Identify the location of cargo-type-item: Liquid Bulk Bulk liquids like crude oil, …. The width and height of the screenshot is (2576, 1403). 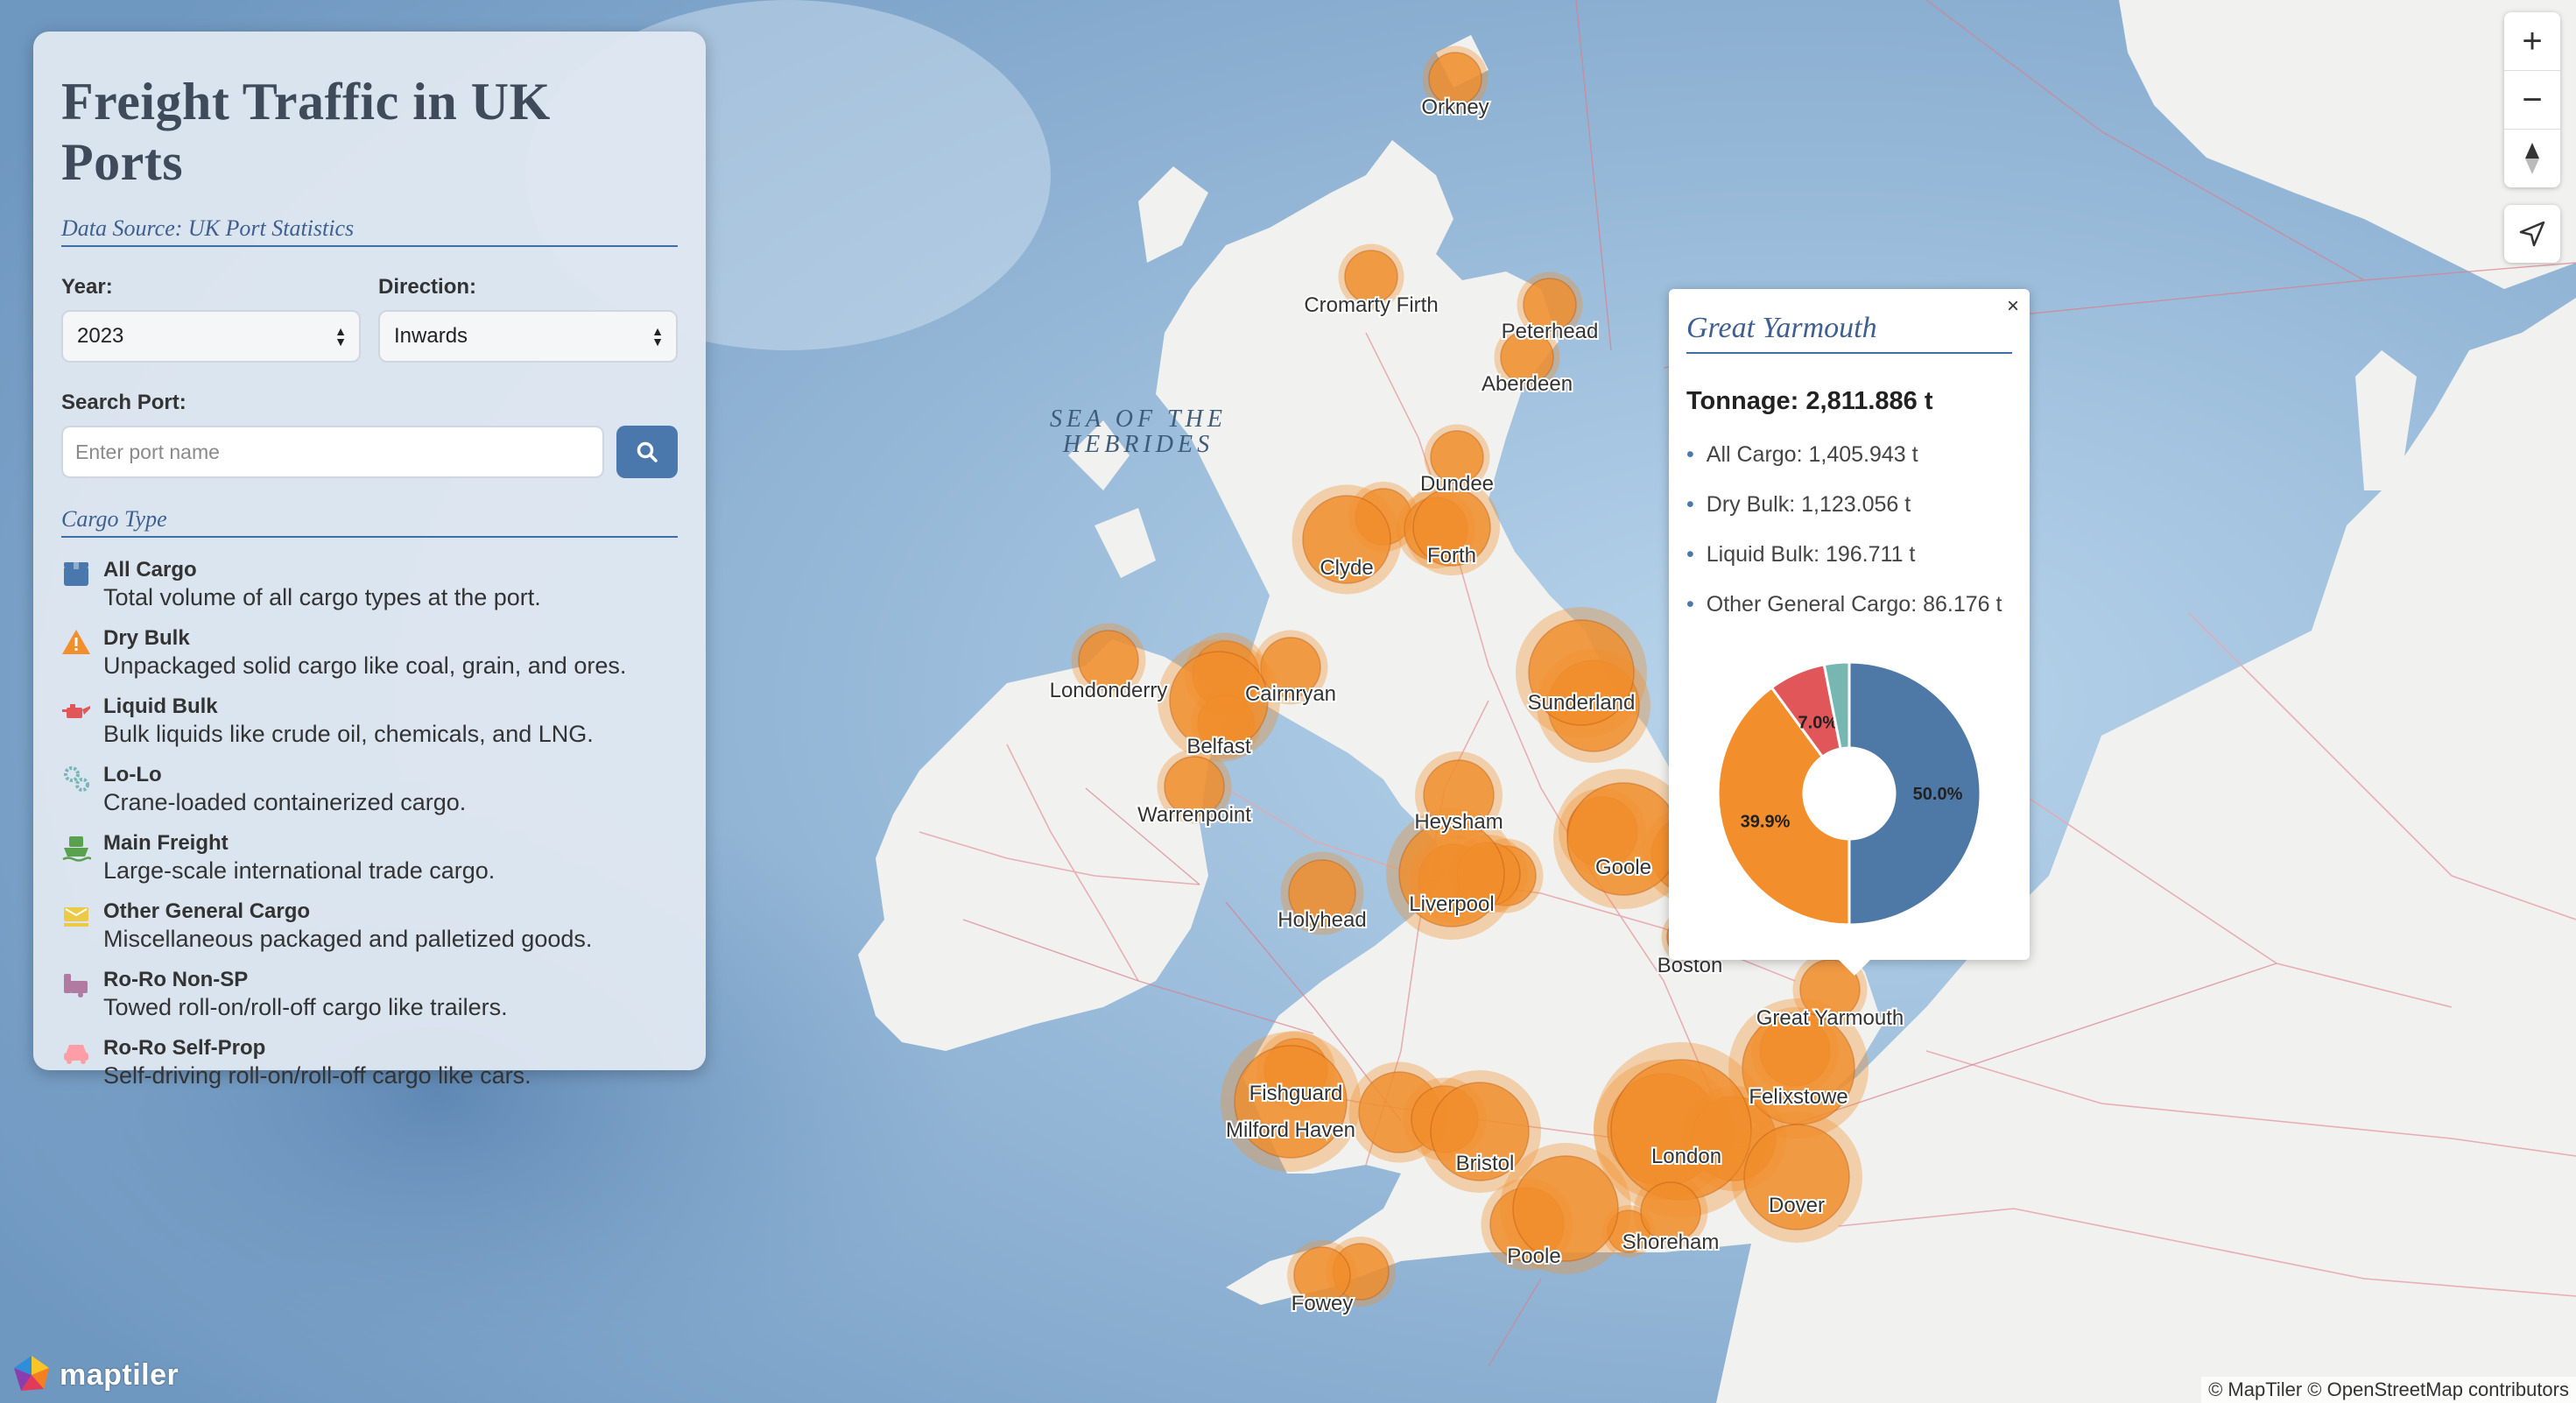
(369, 721).